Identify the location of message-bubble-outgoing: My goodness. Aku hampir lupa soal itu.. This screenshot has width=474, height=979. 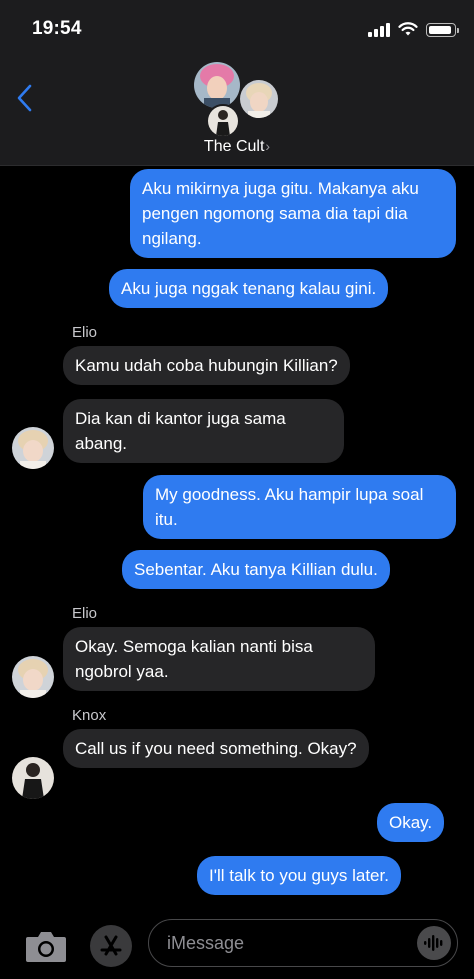
(299, 507).